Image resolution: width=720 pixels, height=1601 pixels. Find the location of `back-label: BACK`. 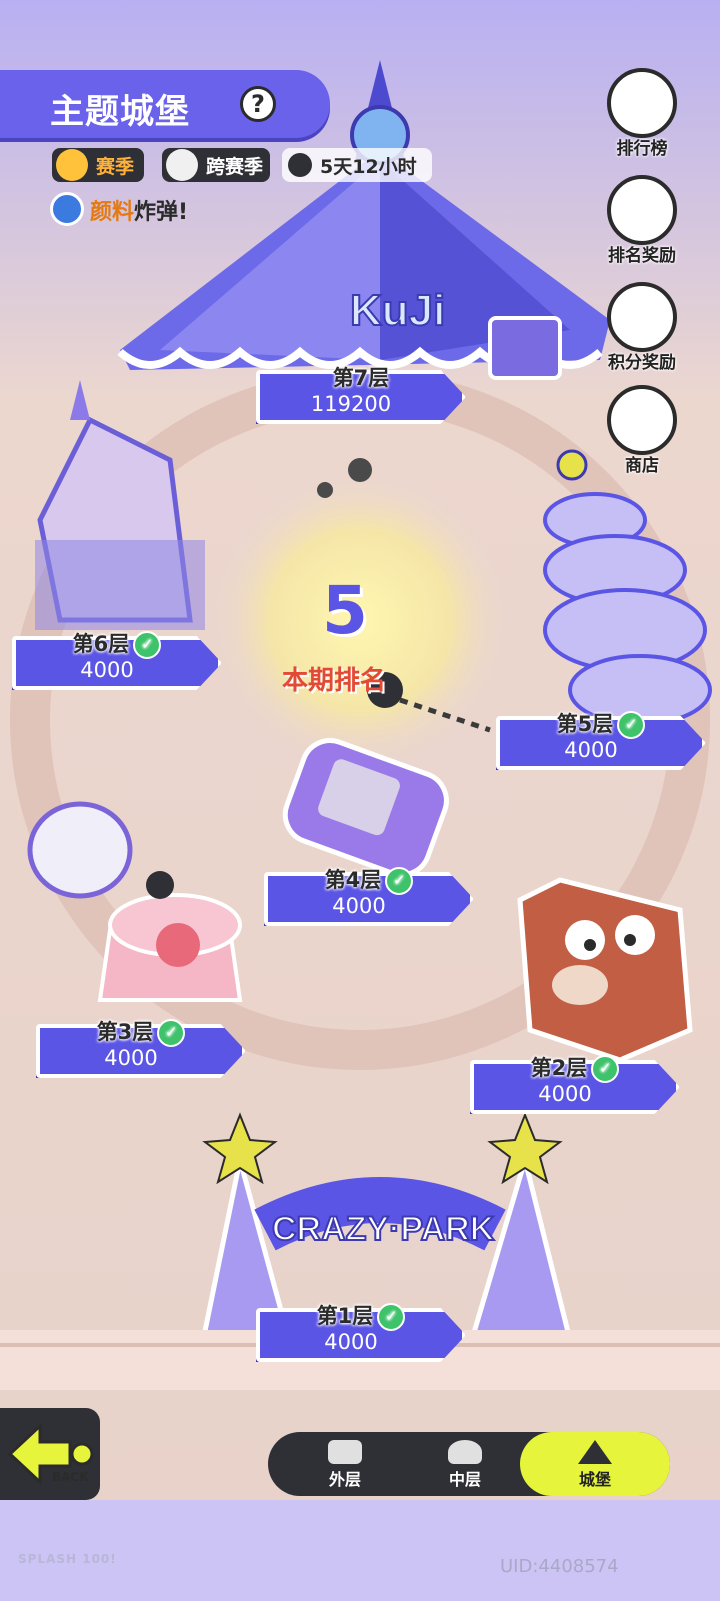

back-label: BACK is located at coordinates (70, 1477).